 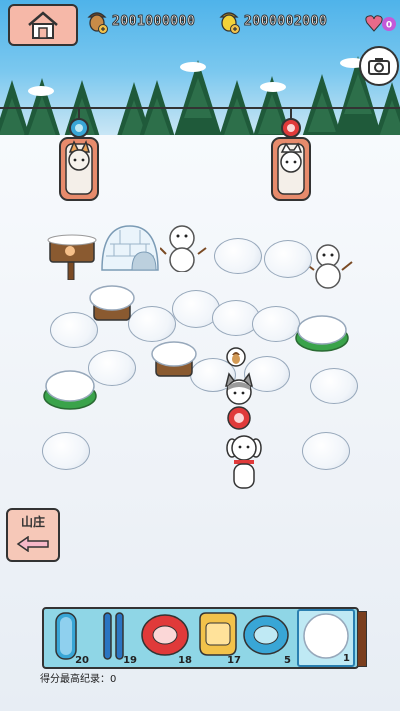 What do you see at coordinates (268, 638) in the screenshot?
I see `inventory-slot-blue-tube: 5` at bounding box center [268, 638].